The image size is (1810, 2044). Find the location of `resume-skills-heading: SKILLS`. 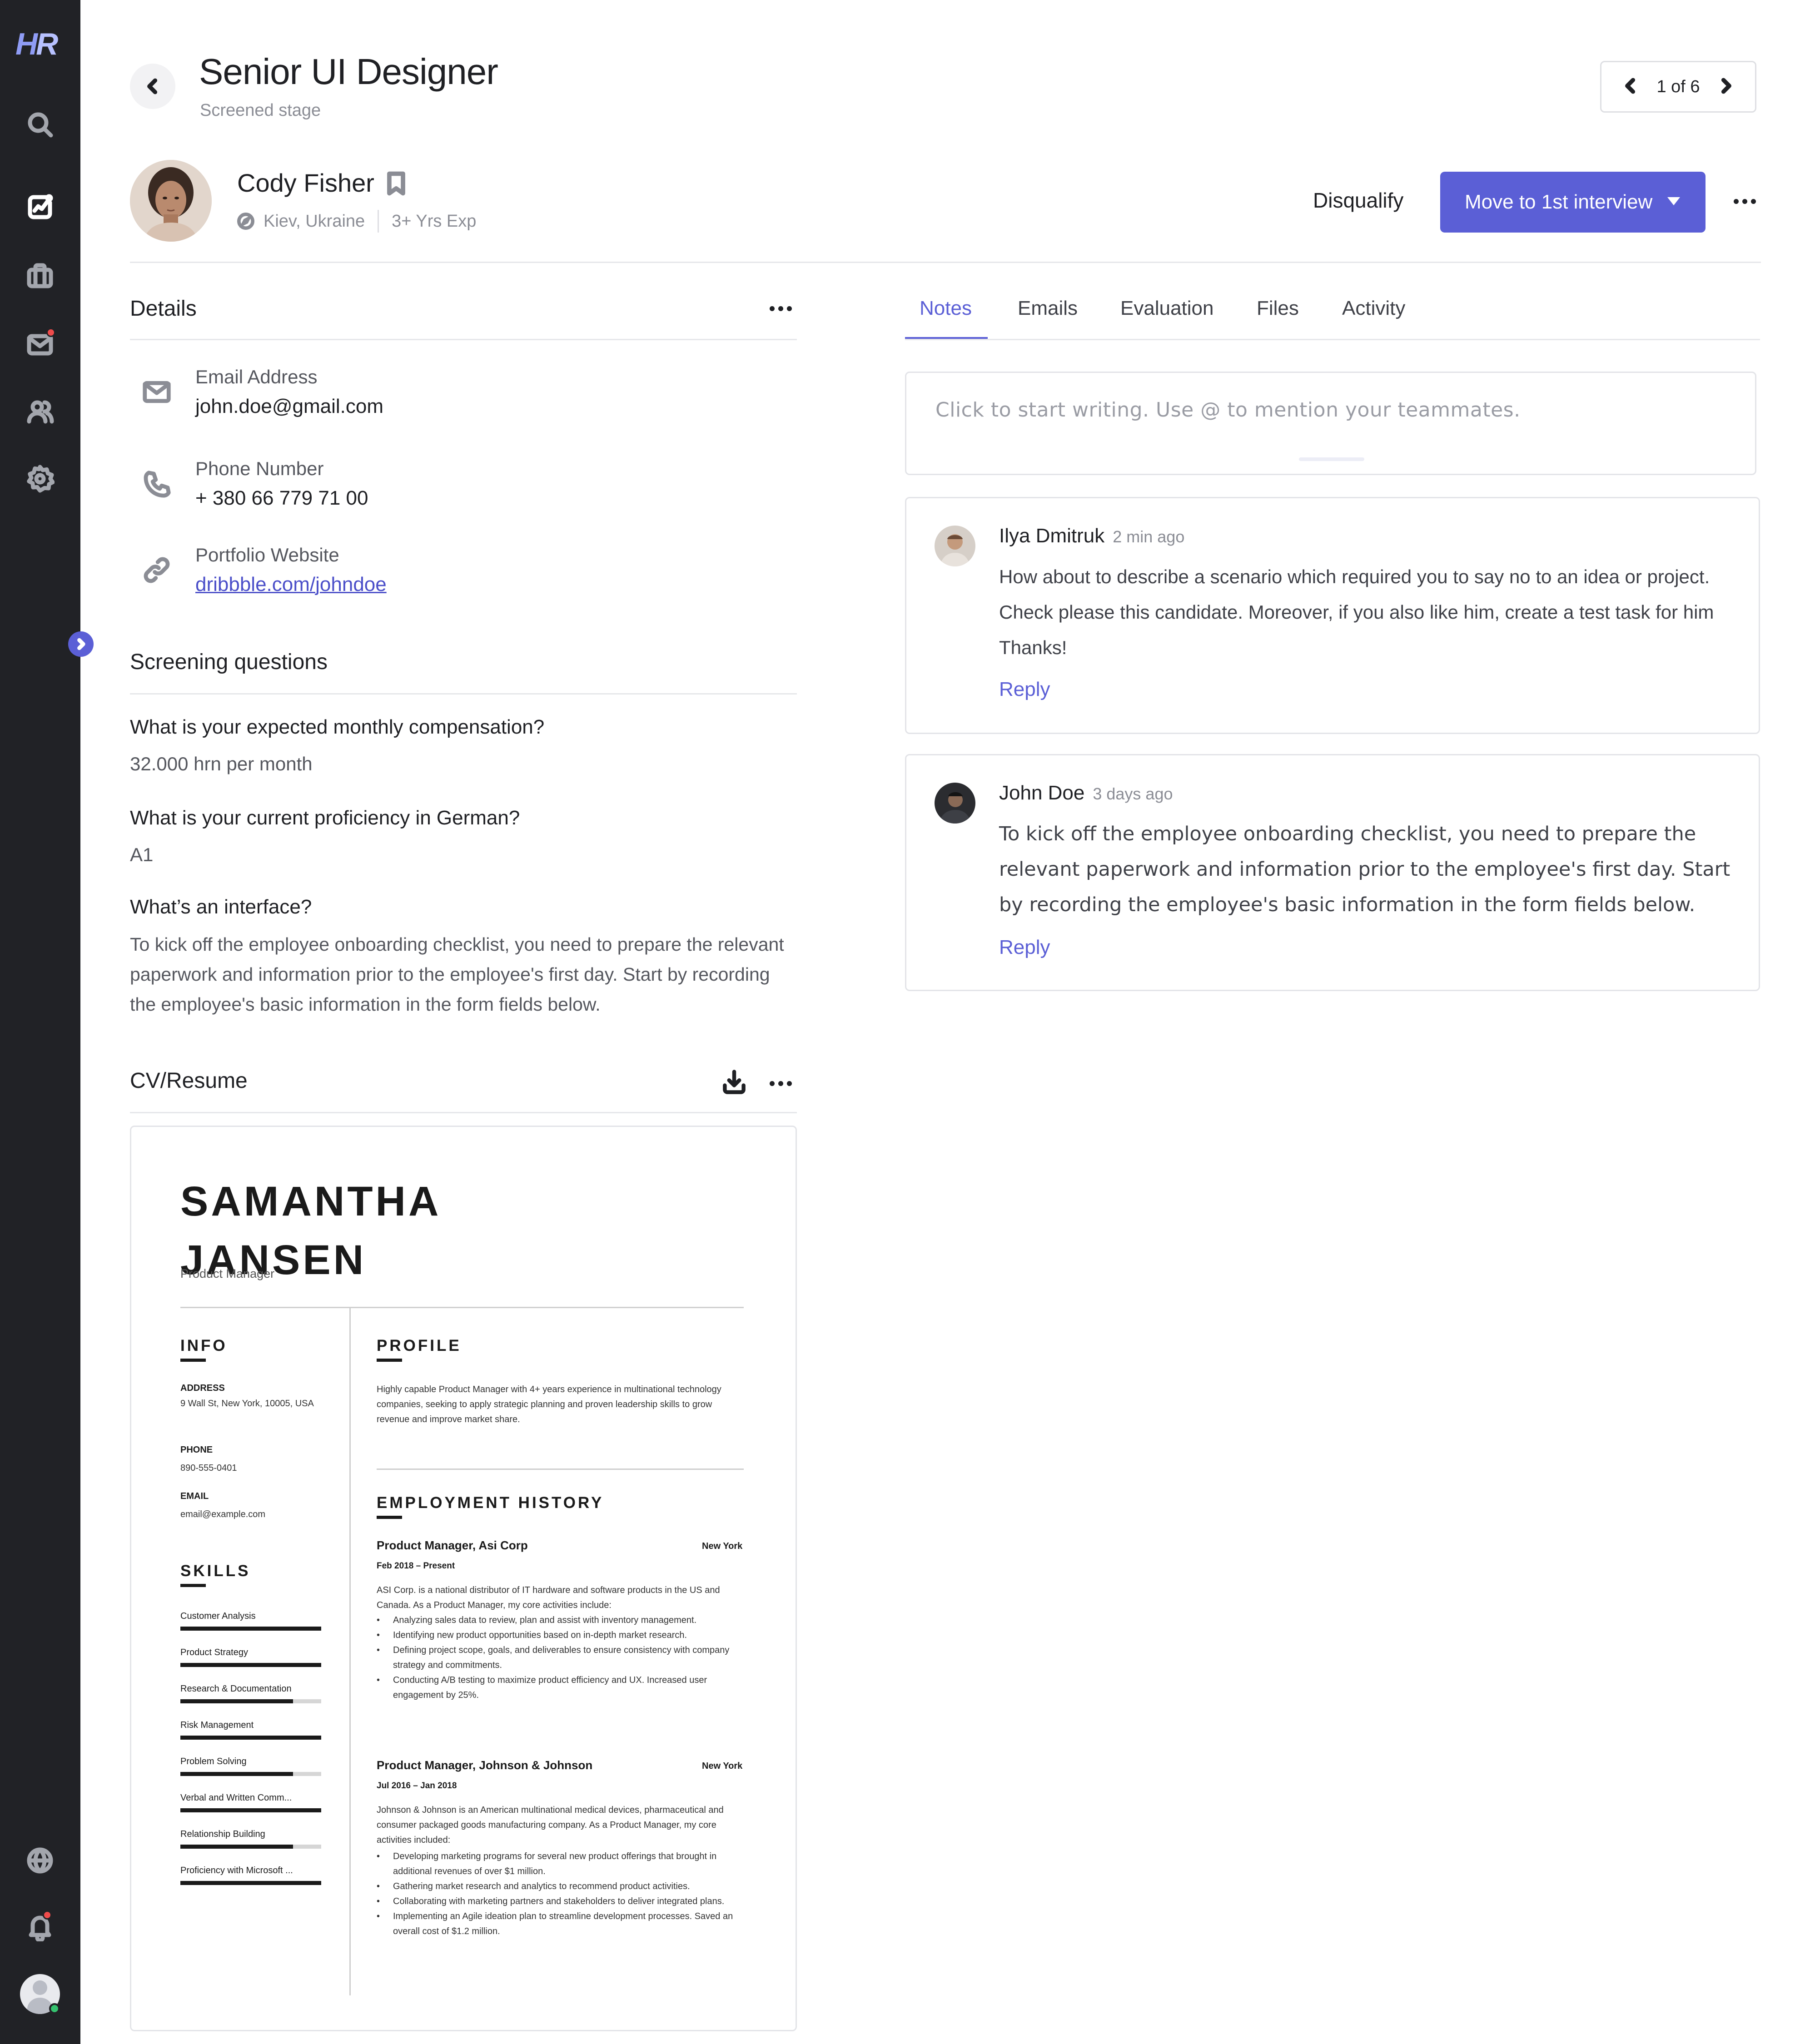

resume-skills-heading: SKILLS is located at coordinates (215, 1571).